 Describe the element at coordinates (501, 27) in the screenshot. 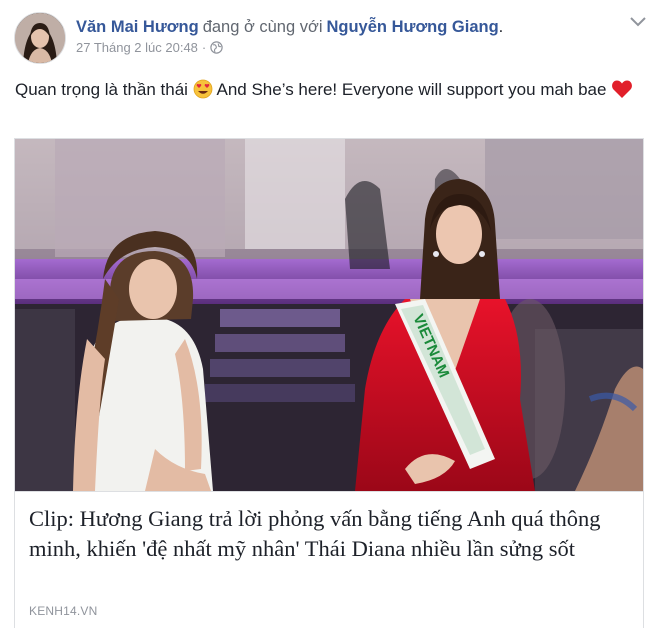

I see `period-text: .` at that location.